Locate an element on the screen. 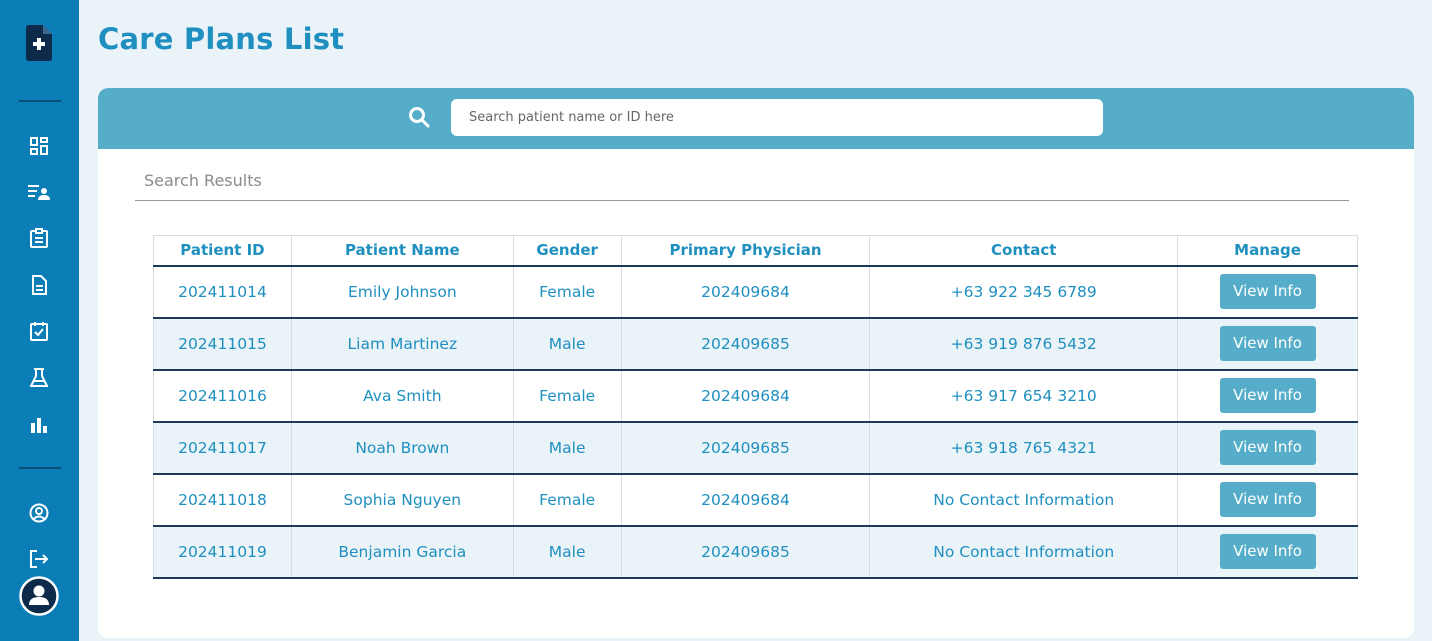 Image resolution: width=1432 pixels, height=641 pixels. cell-patient-id: 202411015 is located at coordinates (222, 343).